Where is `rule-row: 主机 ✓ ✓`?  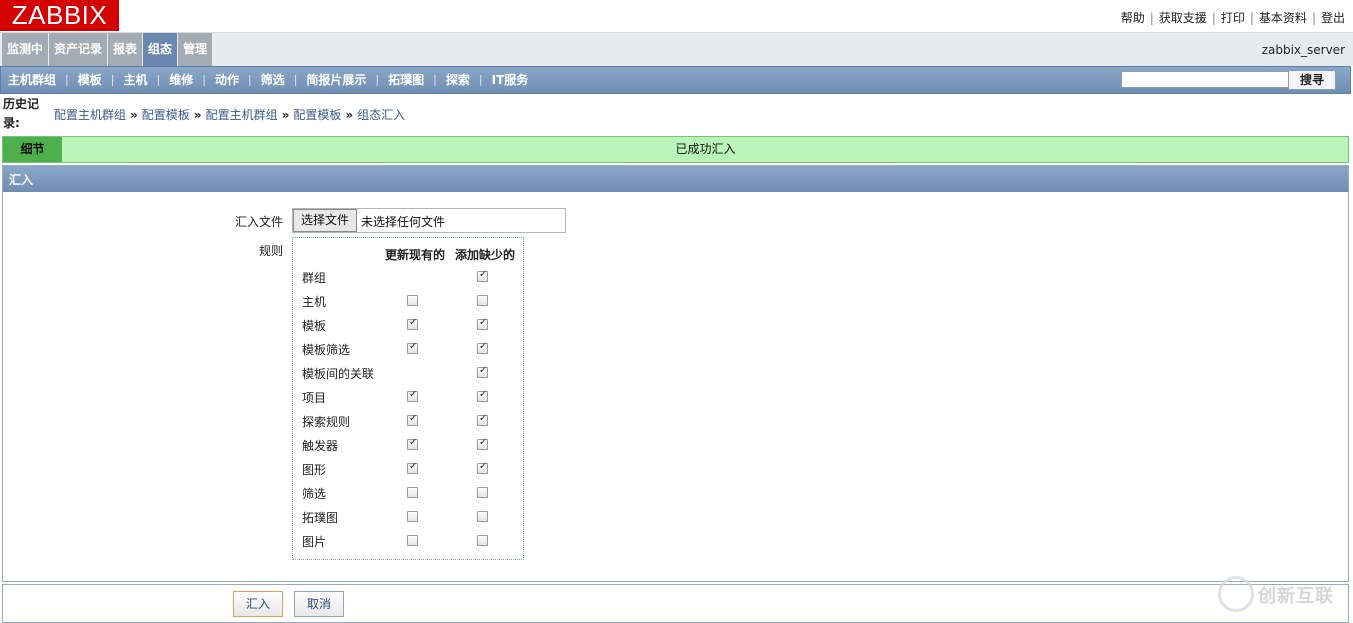 rule-row: 主机 ✓ ✓ is located at coordinates (408, 301).